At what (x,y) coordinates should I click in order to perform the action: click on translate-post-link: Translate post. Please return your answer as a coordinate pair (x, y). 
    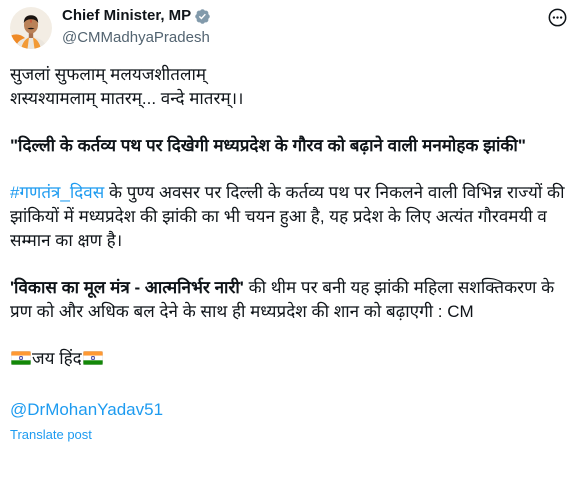
    Looking at the image, I should click on (51, 435).